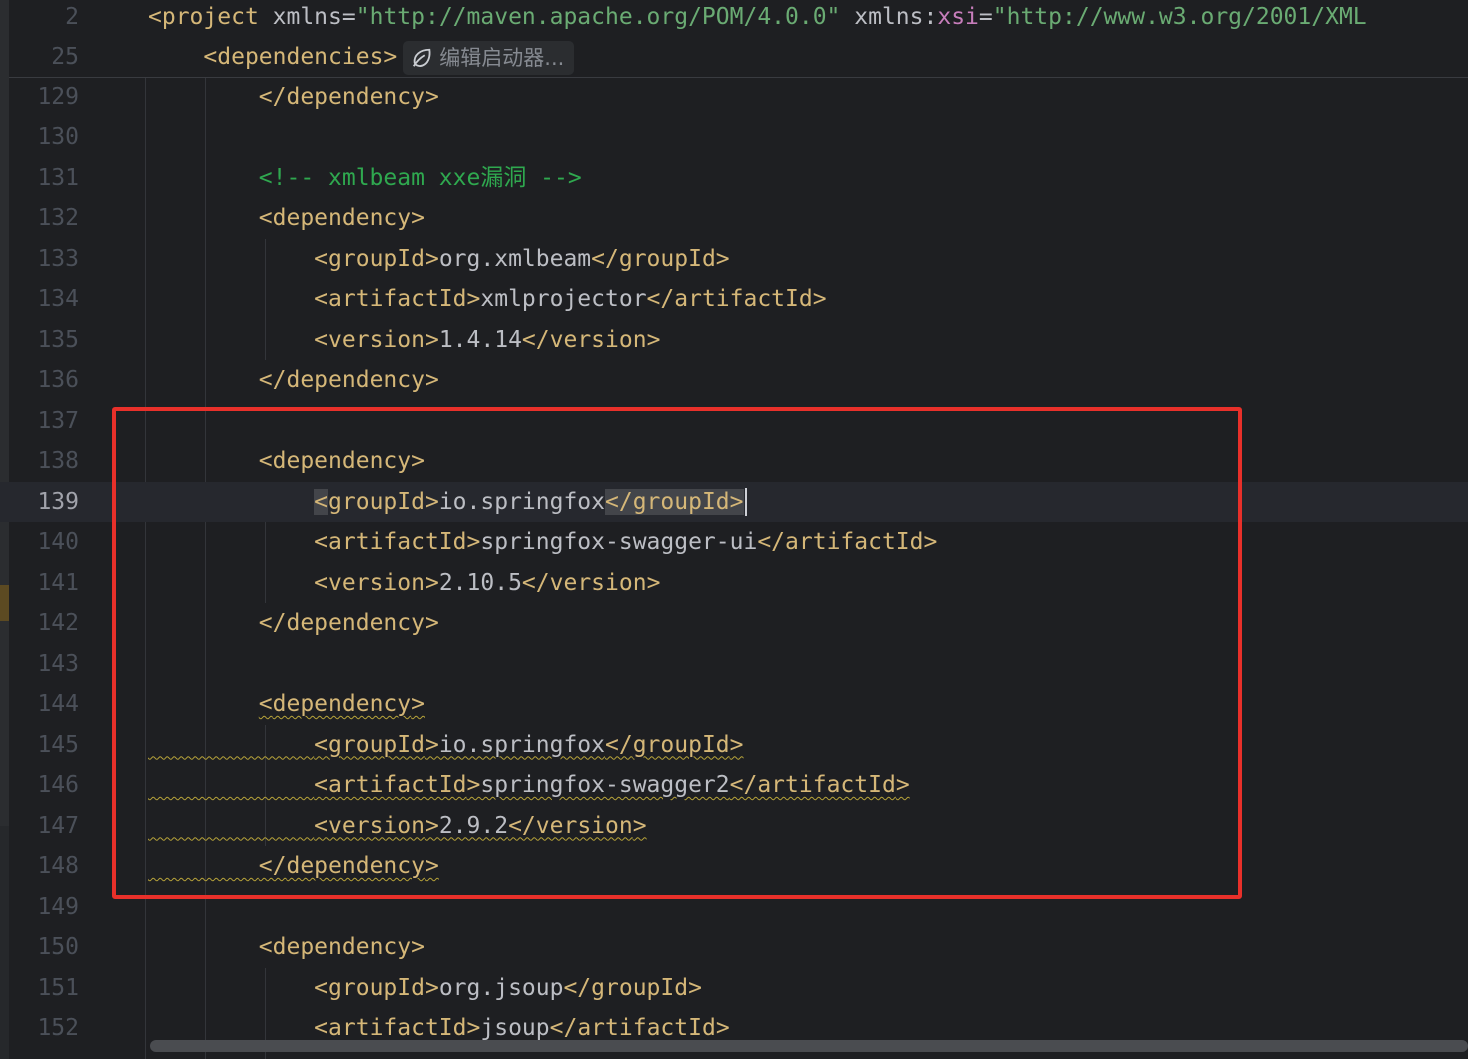 The height and width of the screenshot is (1059, 1468). What do you see at coordinates (44, 745) in the screenshot?
I see `line-number: 145` at bounding box center [44, 745].